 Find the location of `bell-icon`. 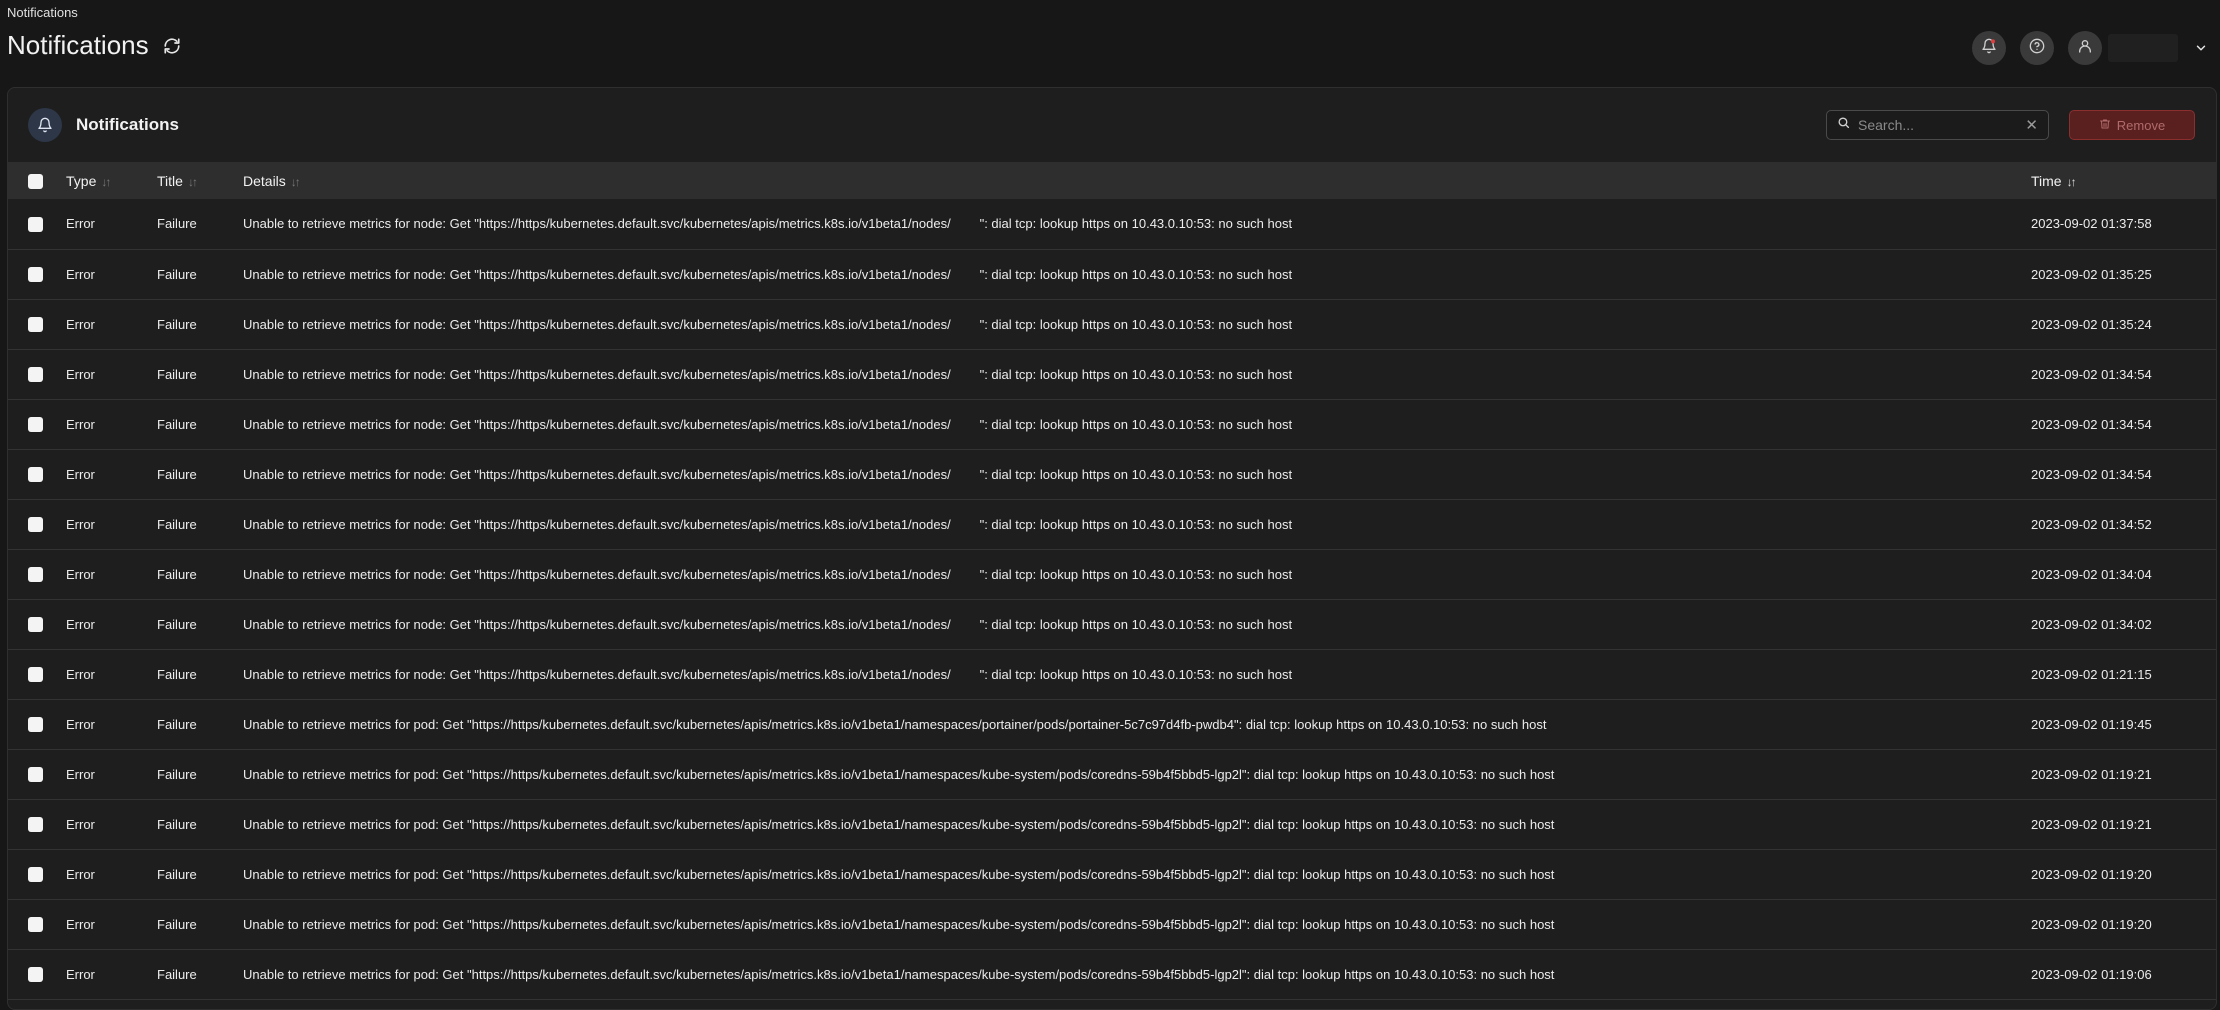

bell-icon is located at coordinates (1989, 48).